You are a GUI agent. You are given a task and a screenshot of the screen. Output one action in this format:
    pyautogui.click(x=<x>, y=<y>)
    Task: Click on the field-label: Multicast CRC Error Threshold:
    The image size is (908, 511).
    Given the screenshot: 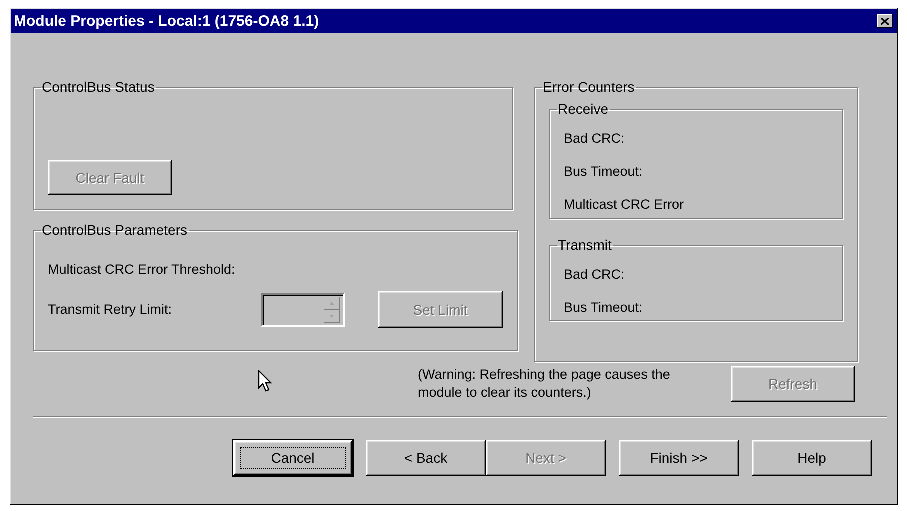 What is the action you would take?
    pyautogui.click(x=142, y=269)
    